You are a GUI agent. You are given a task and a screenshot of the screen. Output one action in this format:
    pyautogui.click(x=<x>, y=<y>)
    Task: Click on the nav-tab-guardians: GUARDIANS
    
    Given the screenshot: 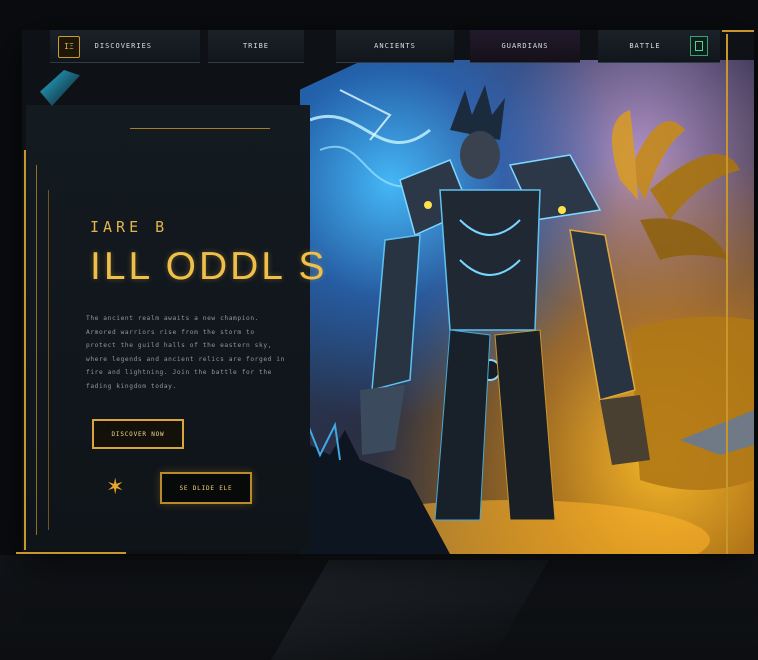 What is the action you would take?
    pyautogui.click(x=525, y=46)
    